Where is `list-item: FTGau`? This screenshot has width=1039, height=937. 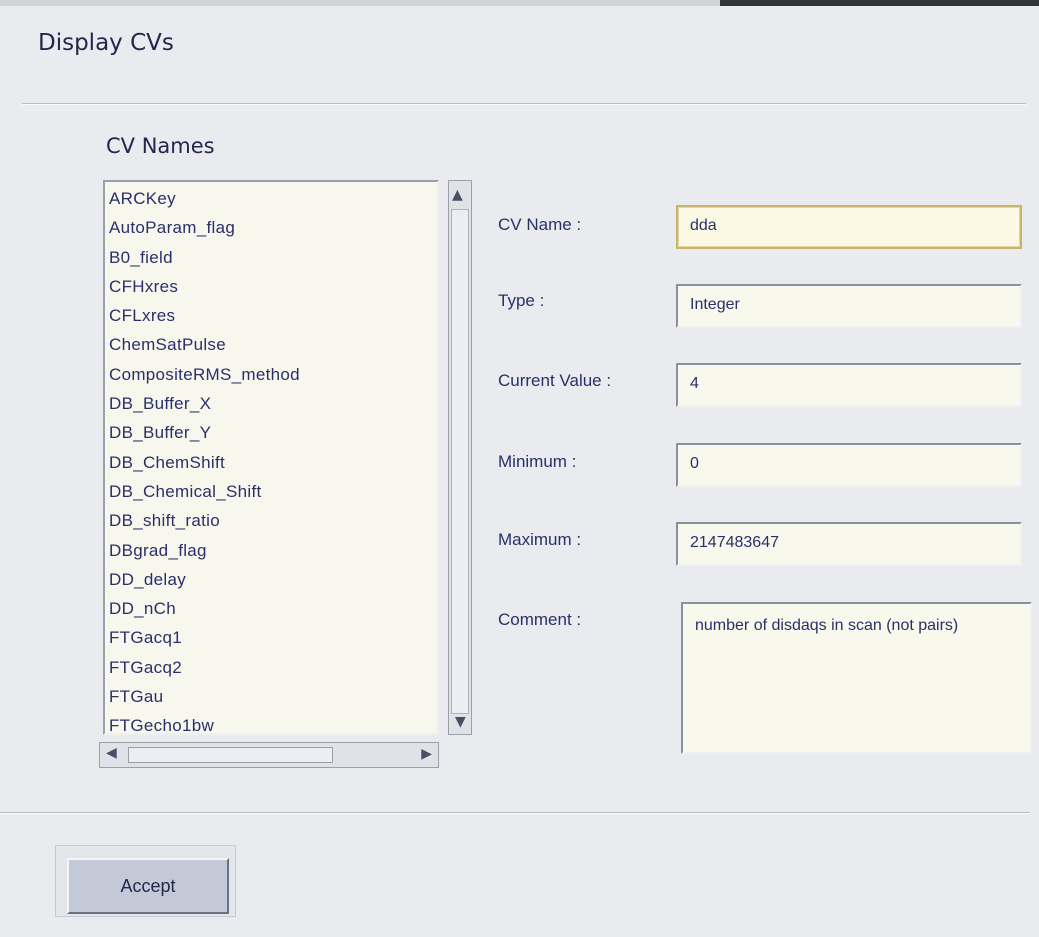 list-item: FTGau is located at coordinates (273, 696).